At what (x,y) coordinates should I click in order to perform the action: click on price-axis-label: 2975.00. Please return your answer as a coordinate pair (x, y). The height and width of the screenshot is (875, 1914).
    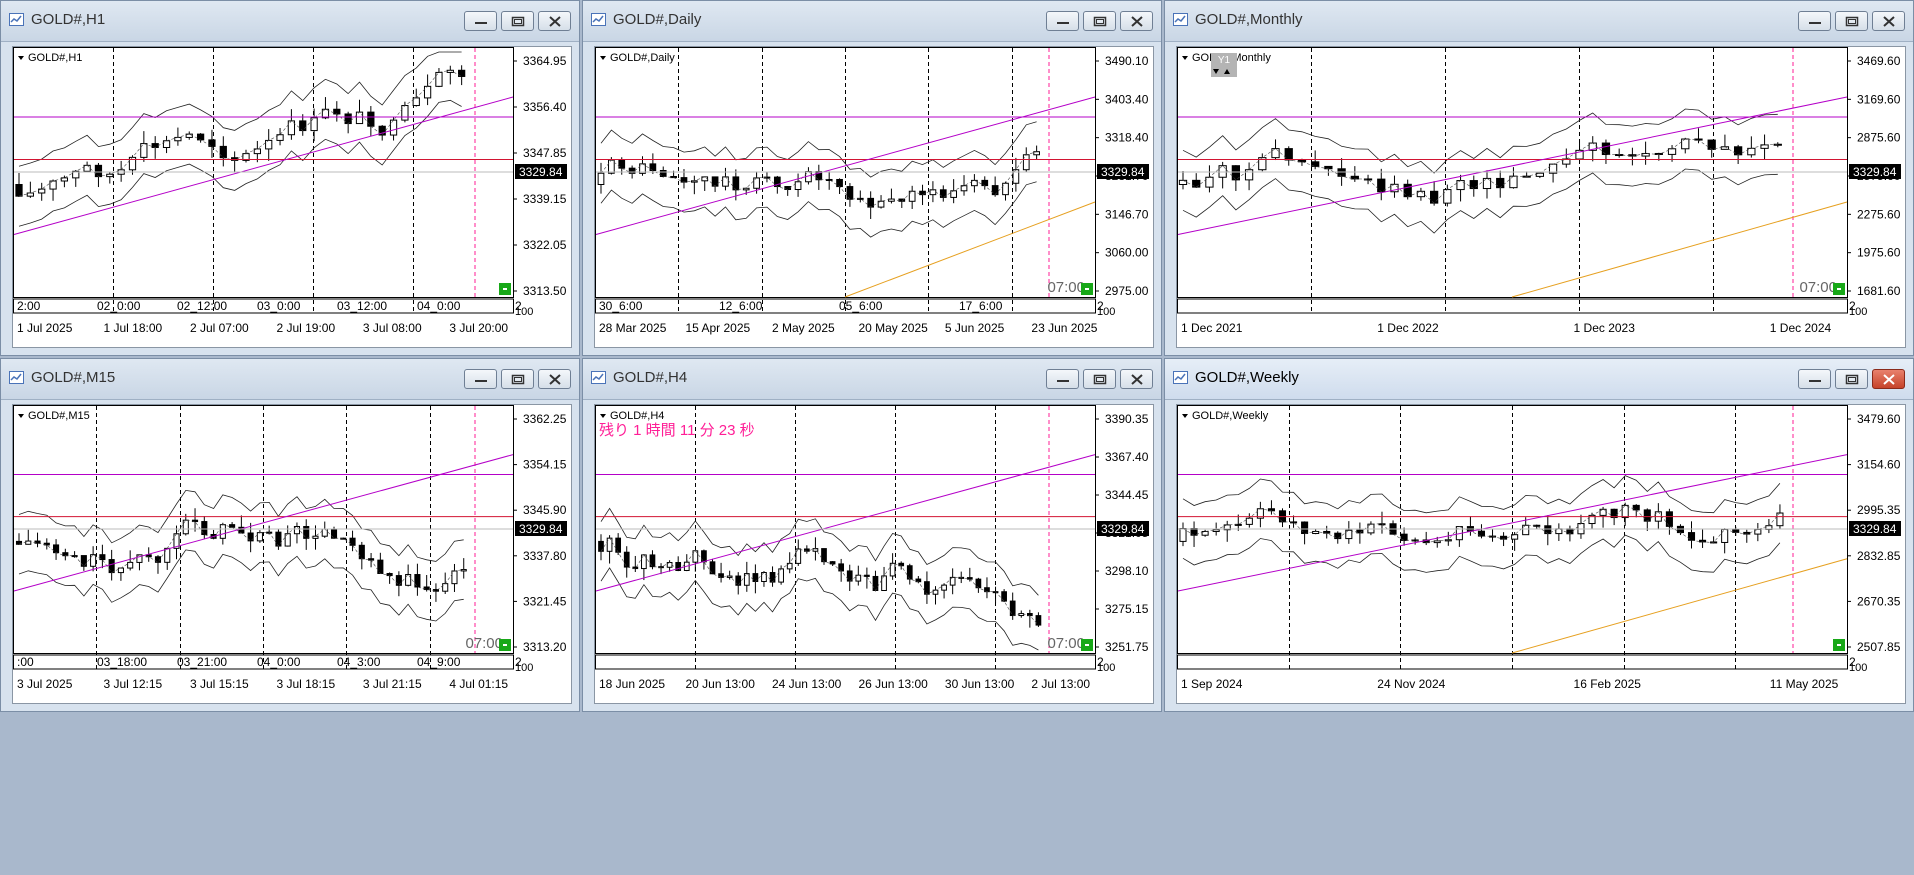
    Looking at the image, I should click on (1127, 291).